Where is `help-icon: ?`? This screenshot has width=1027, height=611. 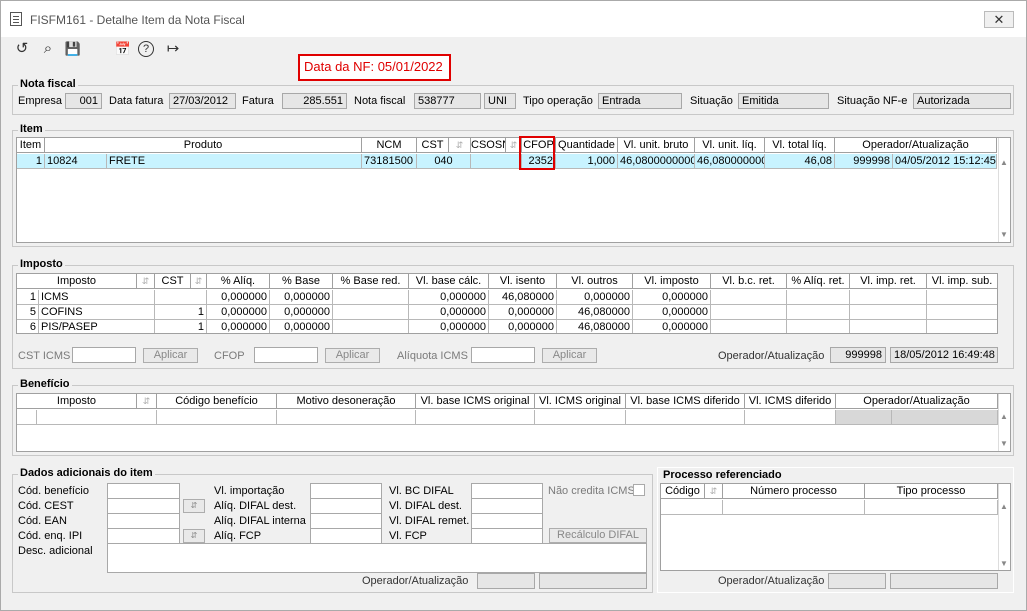 help-icon: ? is located at coordinates (146, 49).